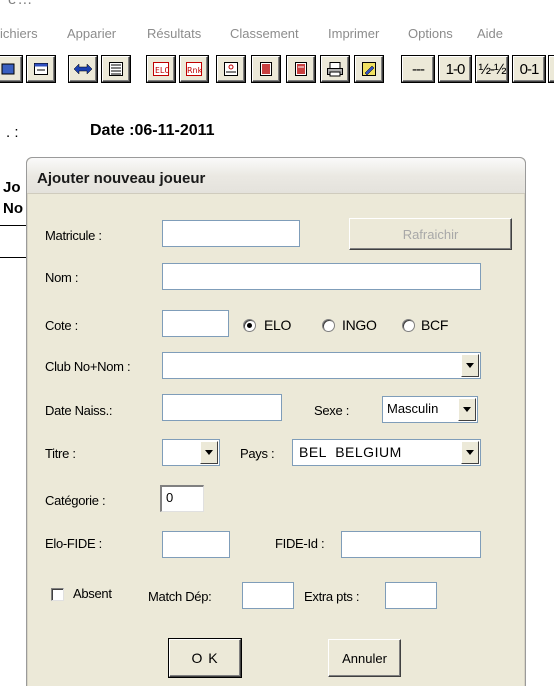 This screenshot has width=554, height=686. Describe the element at coordinates (411, 595) in the screenshot. I see `extra-pts-input` at that location.